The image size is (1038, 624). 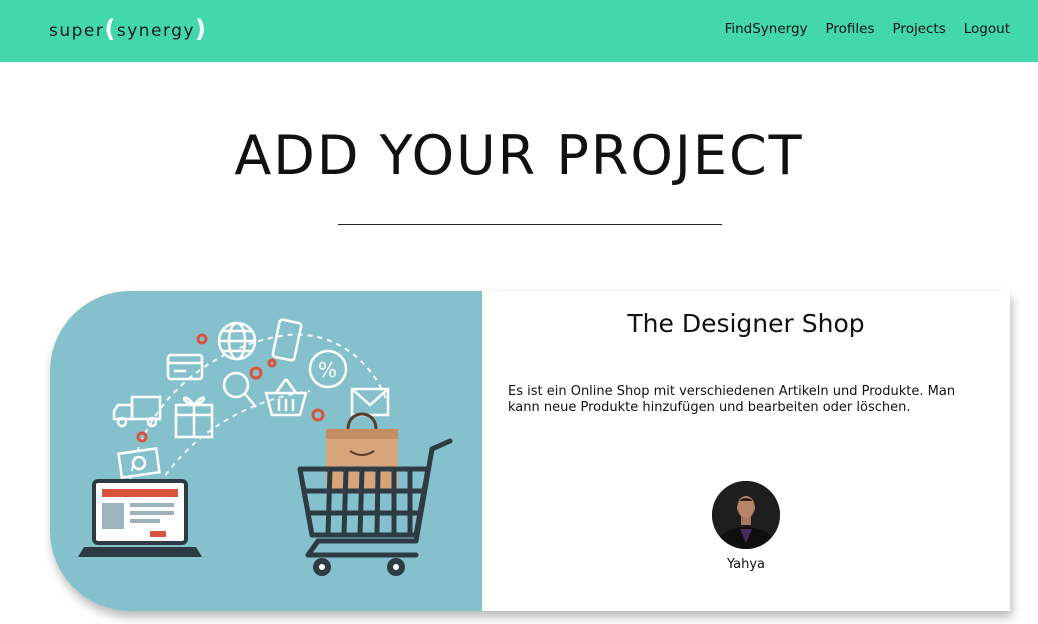 I want to click on brand-name-suffix: synergy, so click(x=156, y=31).